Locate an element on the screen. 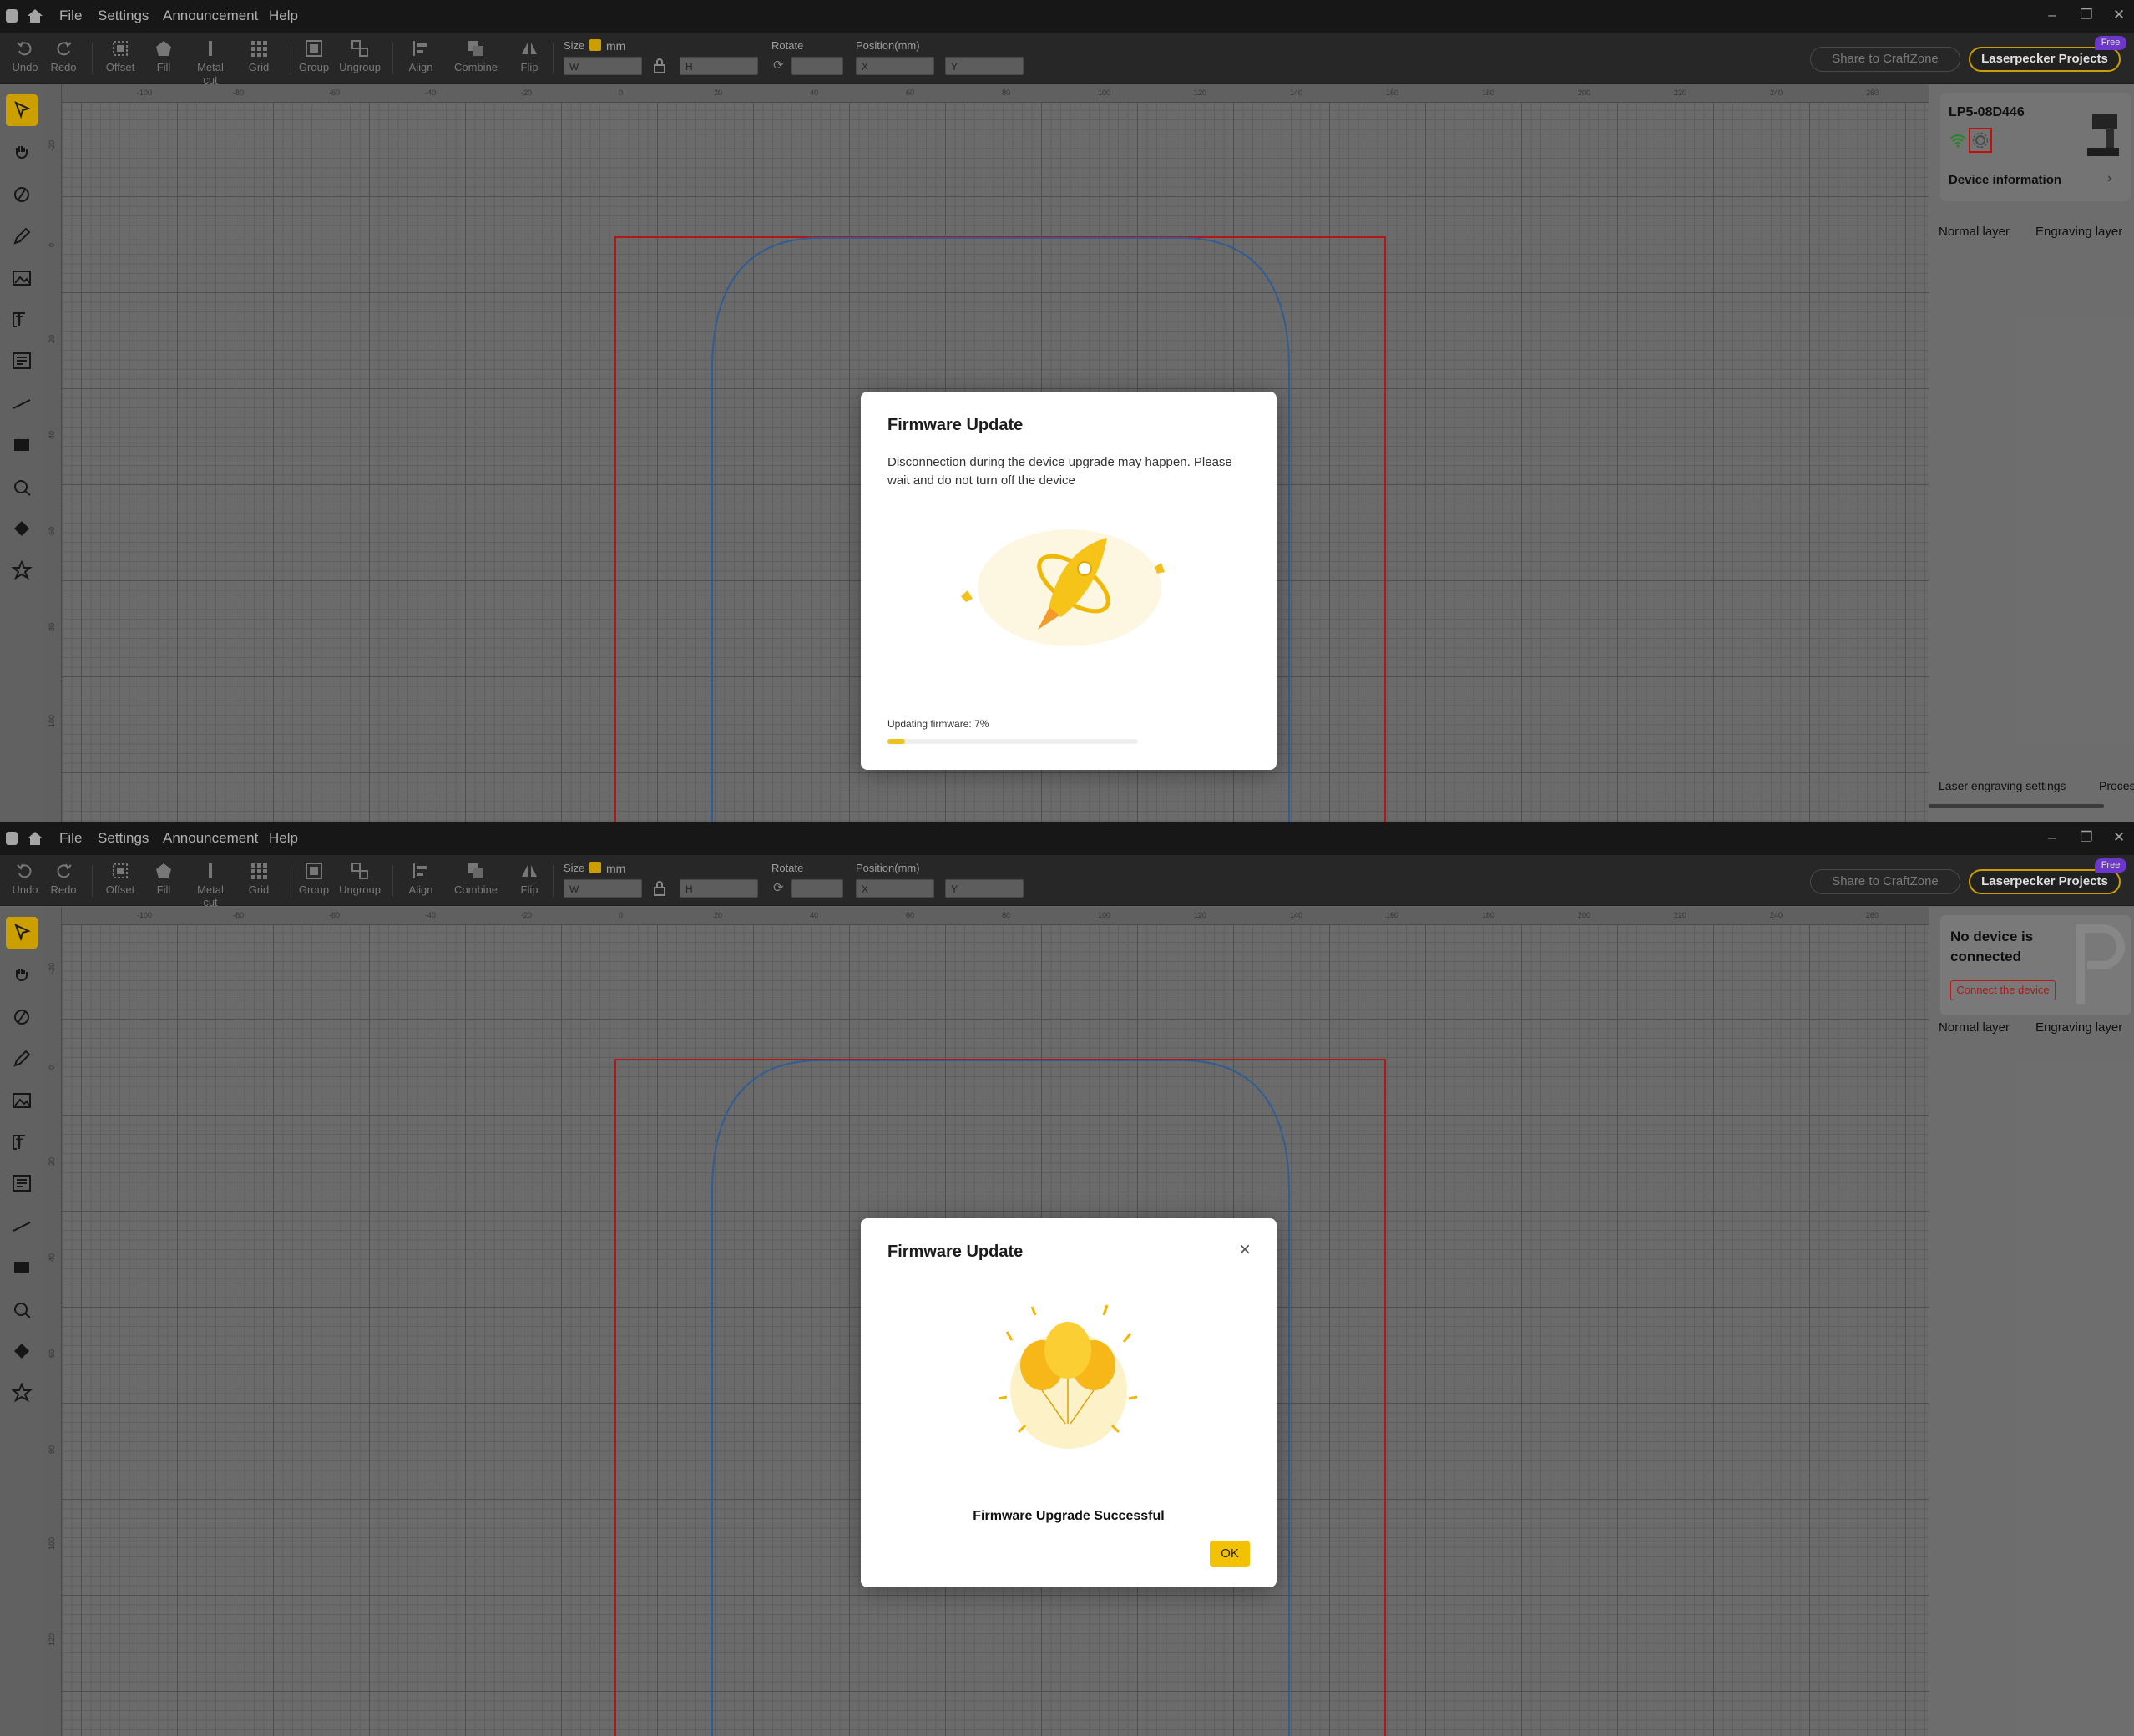 The width and height of the screenshot is (2134, 1736). ok-button: OK is located at coordinates (1230, 1554).